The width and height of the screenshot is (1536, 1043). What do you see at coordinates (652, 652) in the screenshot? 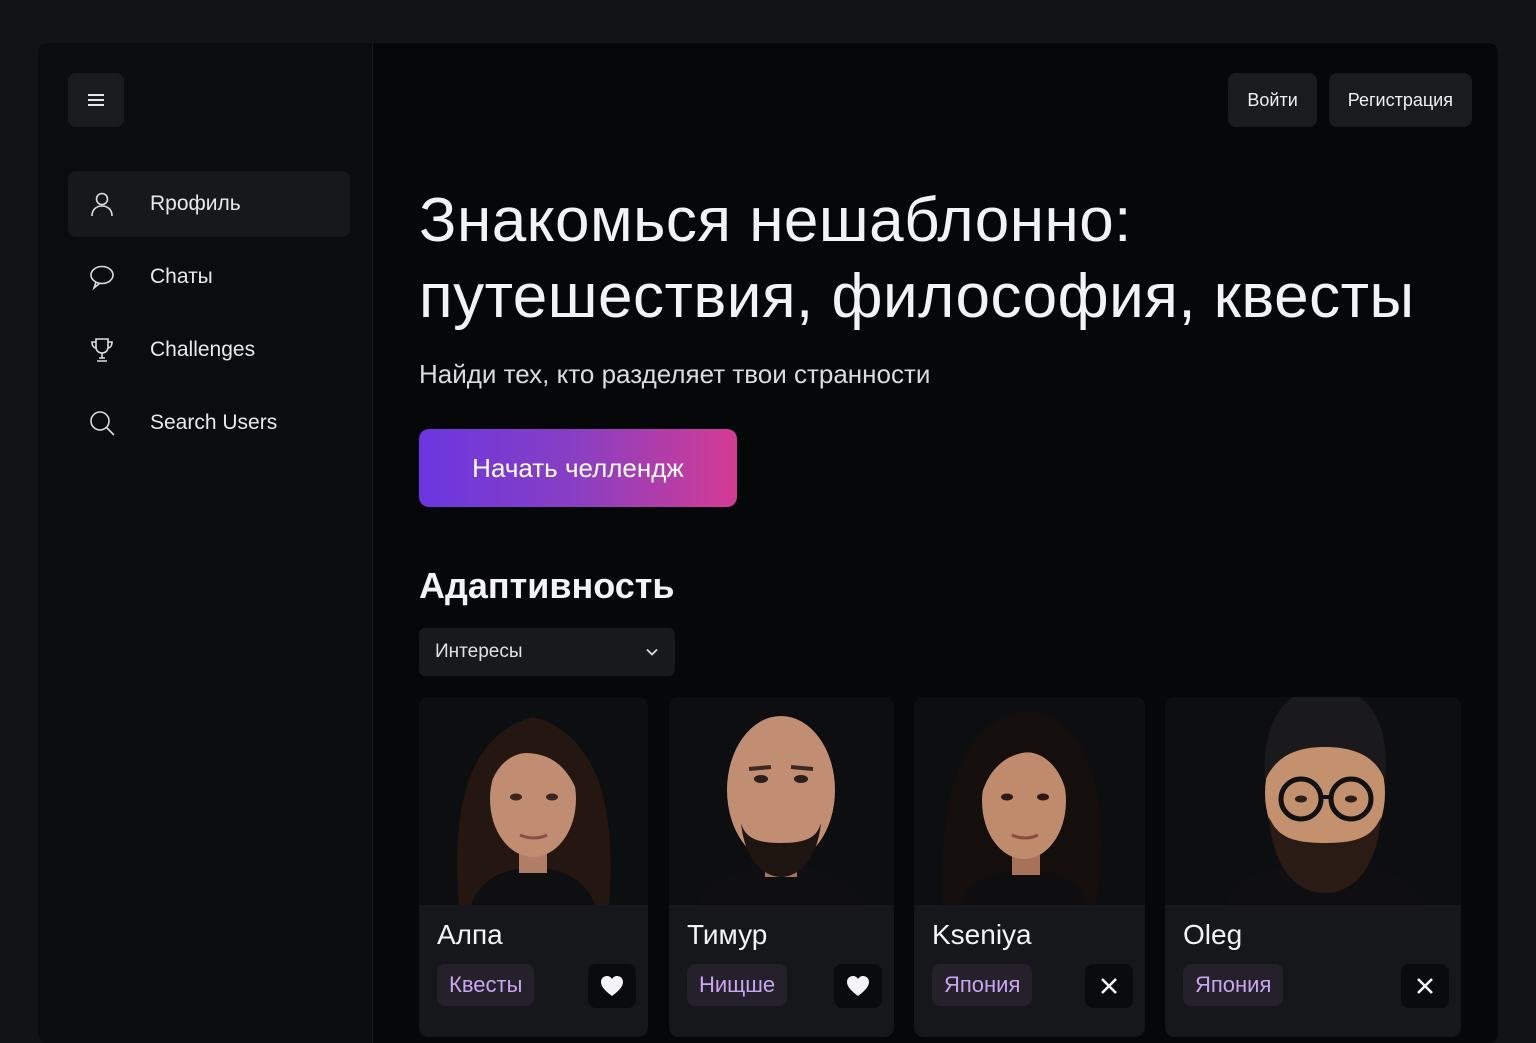
I see `chevron-down-icon` at bounding box center [652, 652].